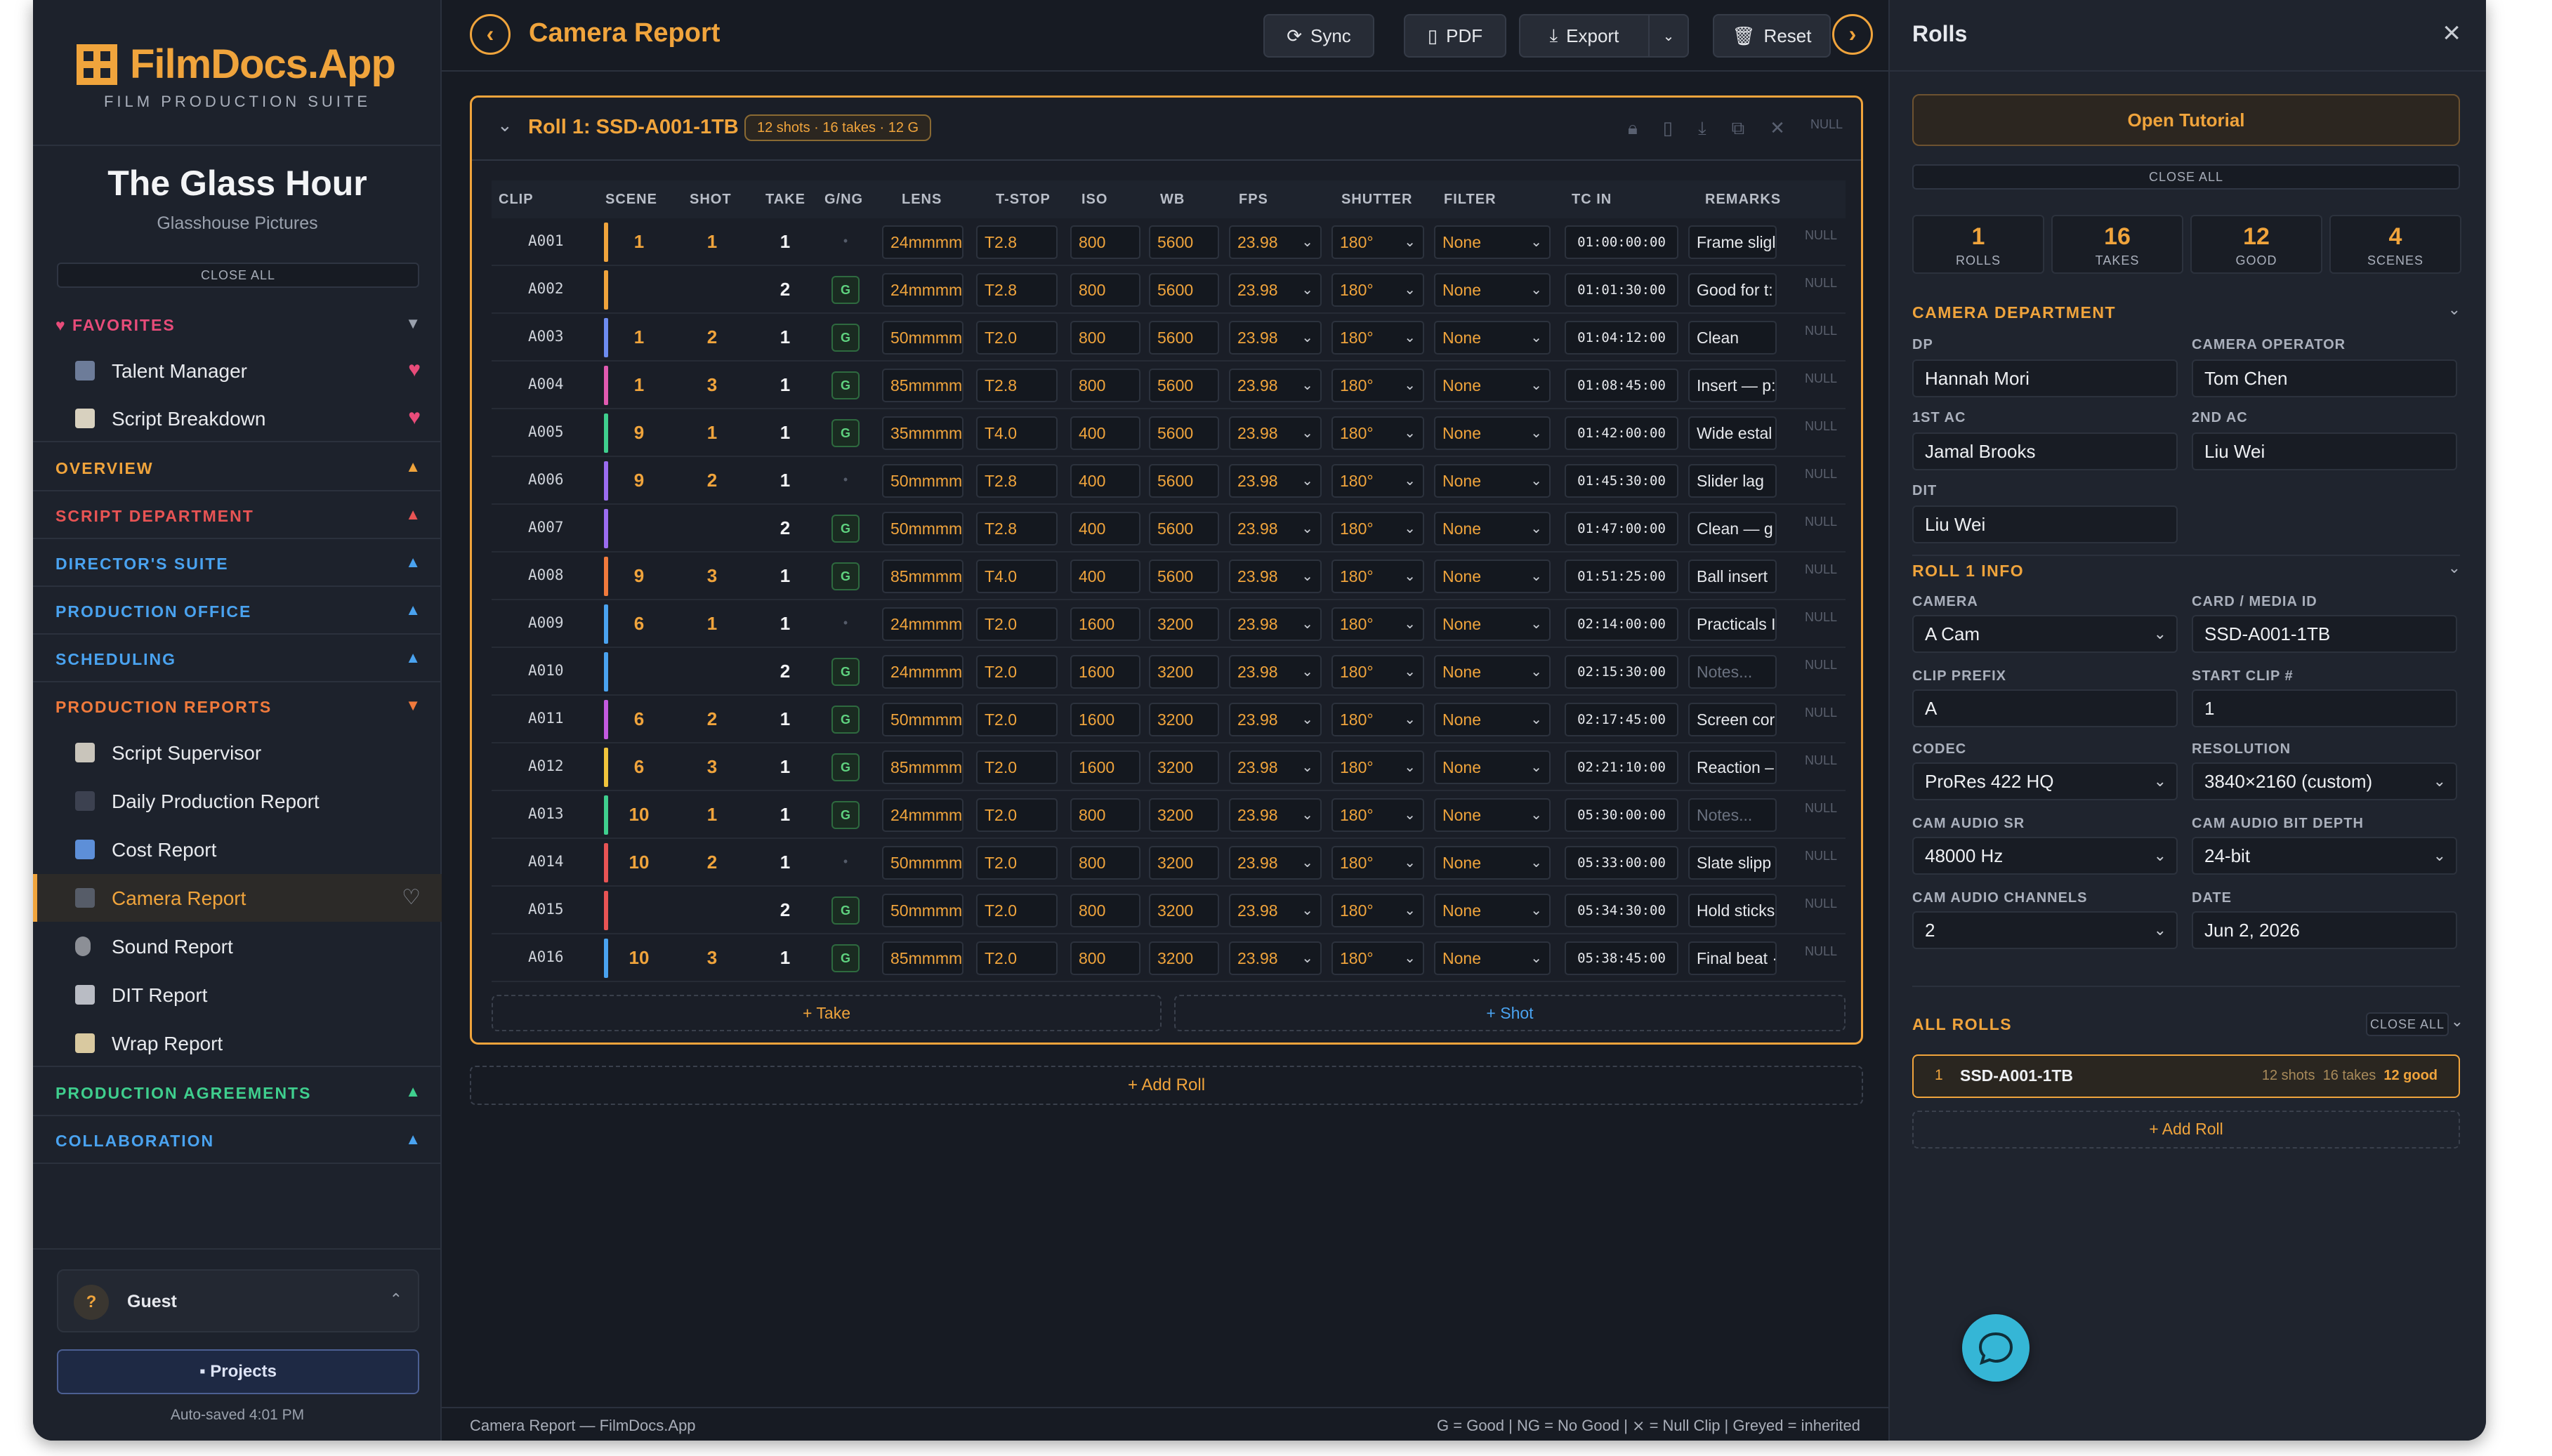 The height and width of the screenshot is (1456, 2552). What do you see at coordinates (2045, 708) in the screenshot?
I see `clip-prefix-field: A` at bounding box center [2045, 708].